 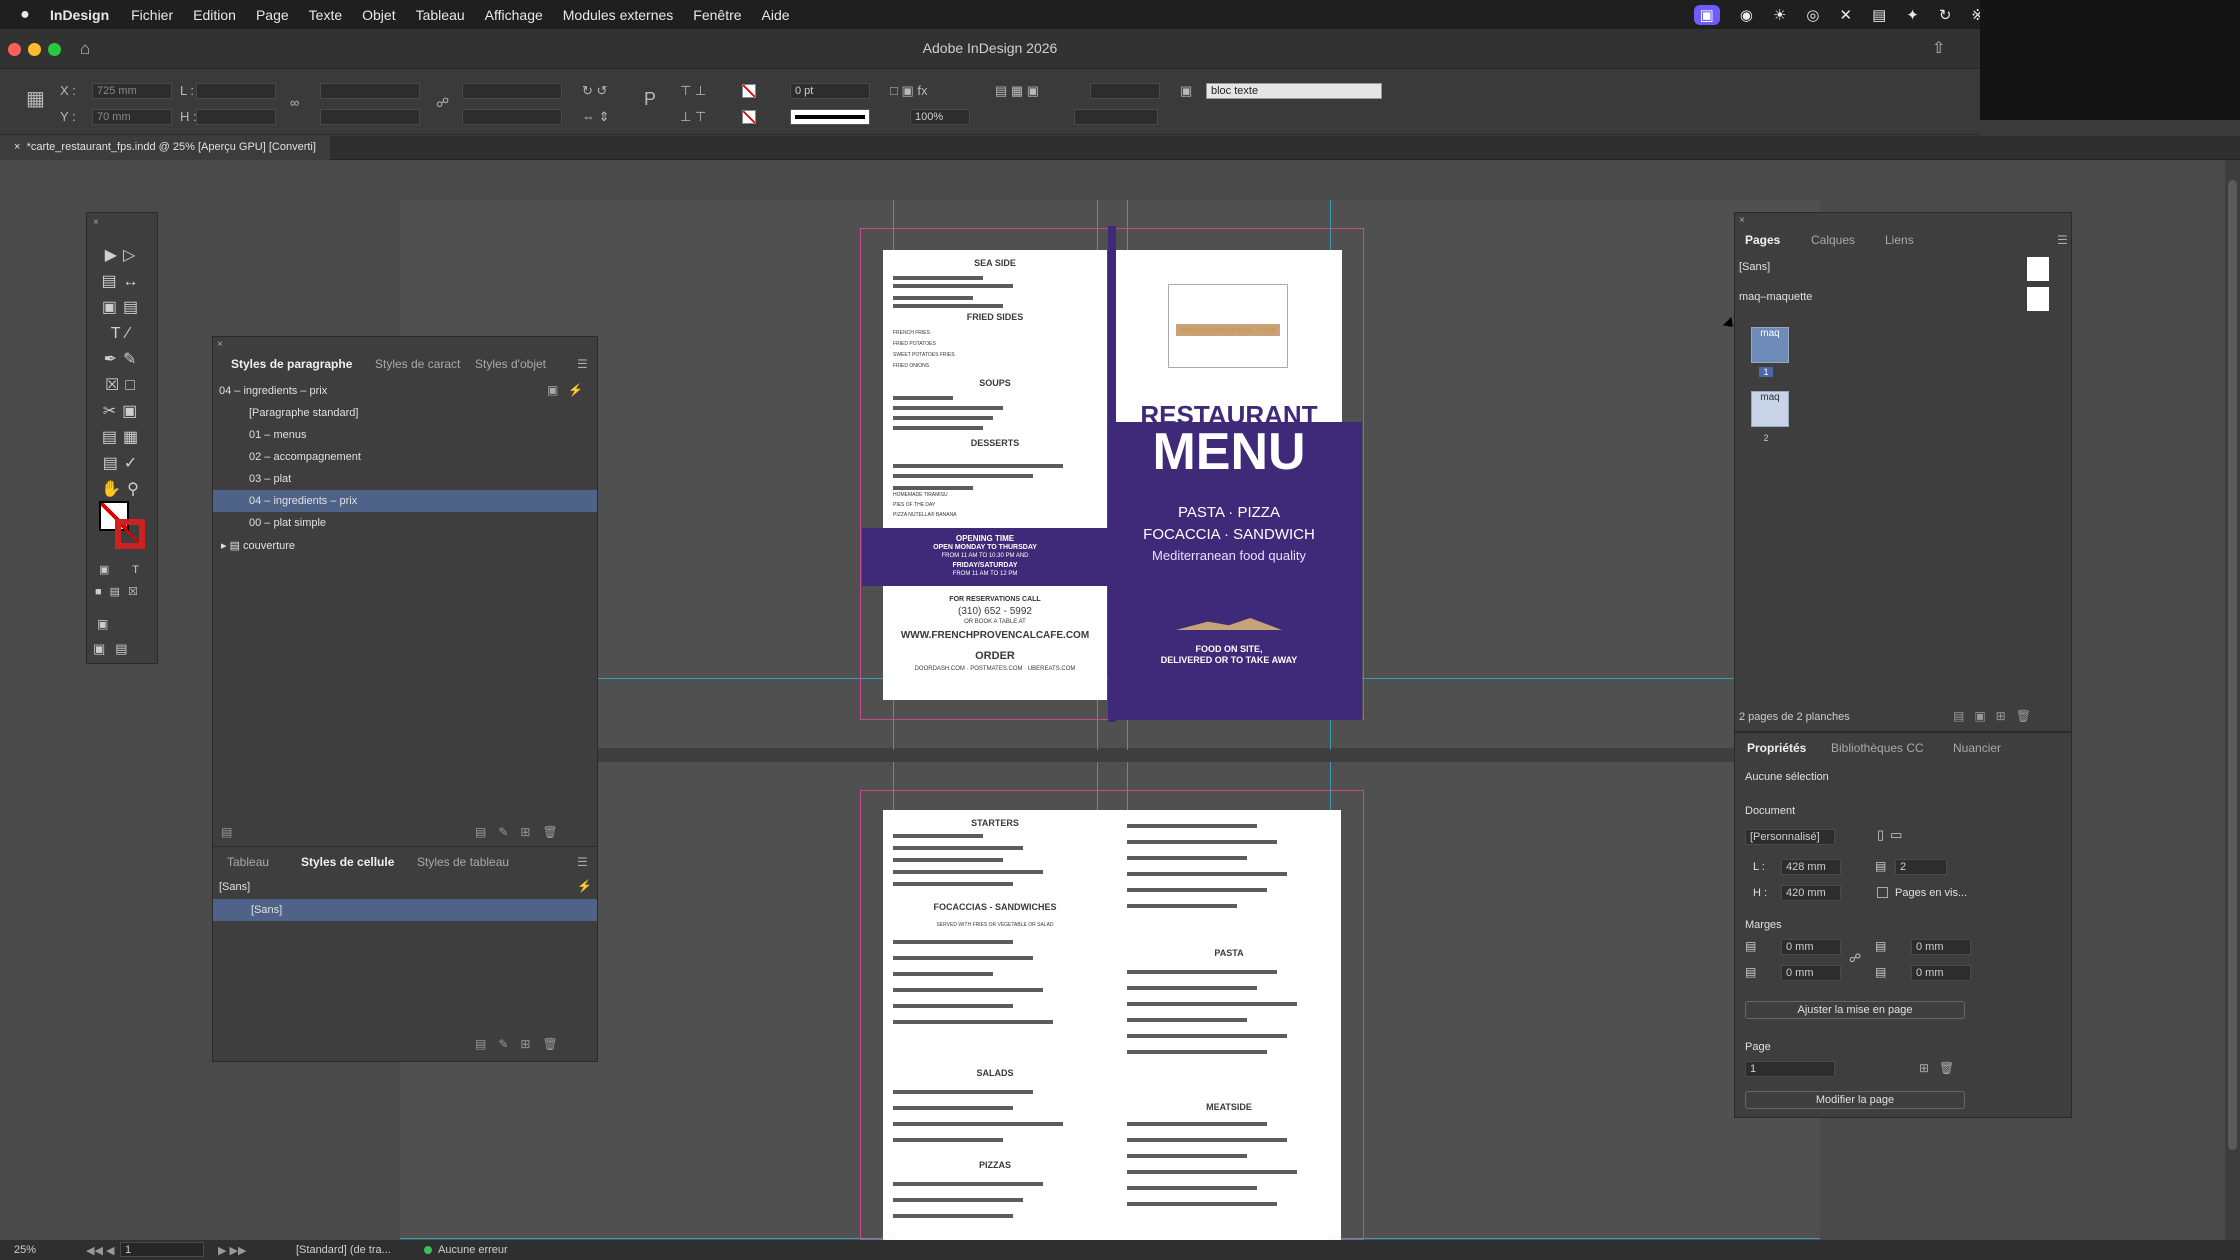 I want to click on style-item-selected: 04 – ingredients – prix, so click(x=405, y=501).